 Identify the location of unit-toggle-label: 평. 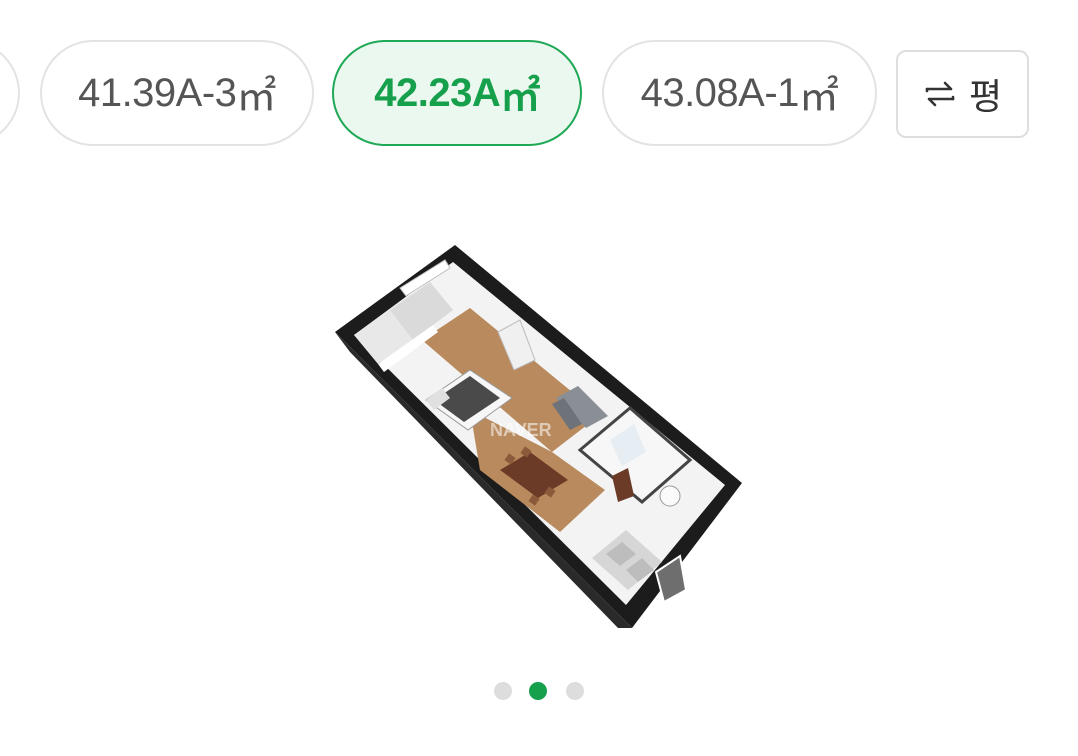
(985, 96).